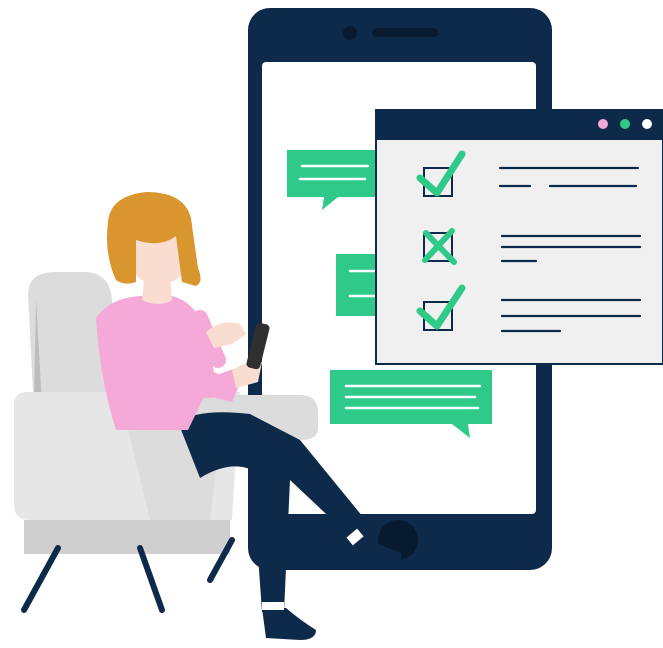 This screenshot has height=648, width=663. What do you see at coordinates (289, 624) in the screenshot?
I see `shoe` at bounding box center [289, 624].